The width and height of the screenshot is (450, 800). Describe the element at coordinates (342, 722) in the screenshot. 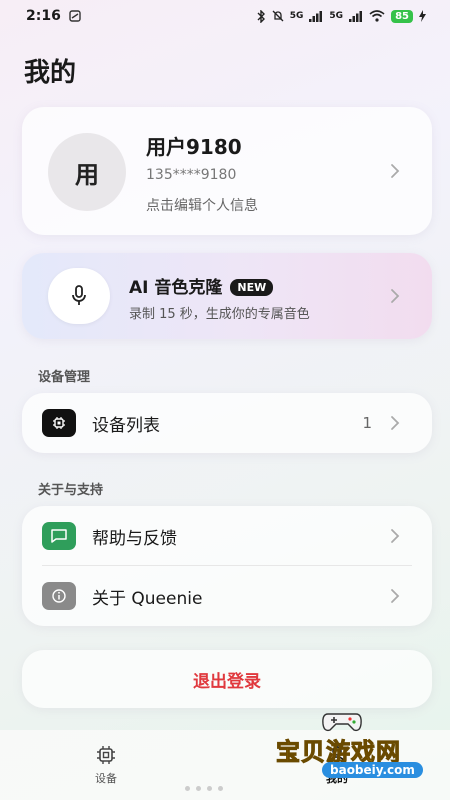

I see `gamepad-icon` at that location.